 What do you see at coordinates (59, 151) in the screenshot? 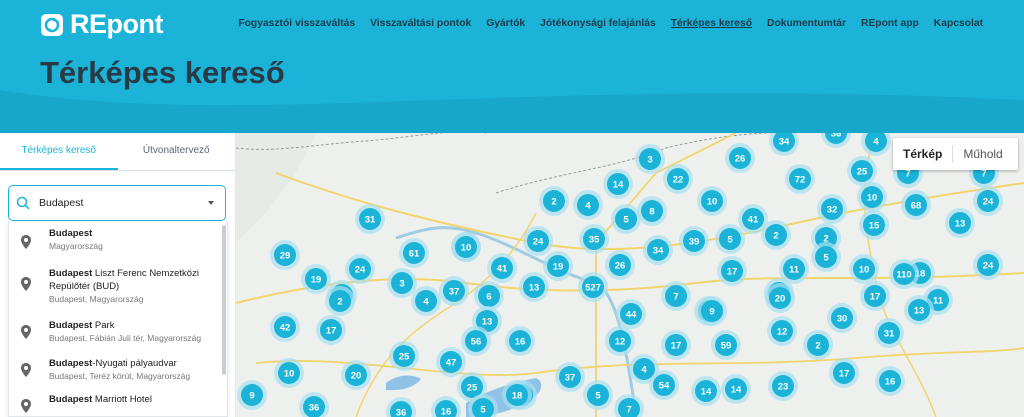
I see `tab-terkepes-kereso: Térképes kereső` at bounding box center [59, 151].